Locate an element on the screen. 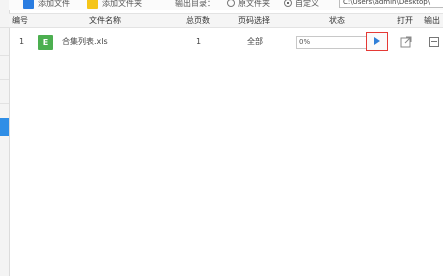  output-folder-icon is located at coordinates (434, 42).